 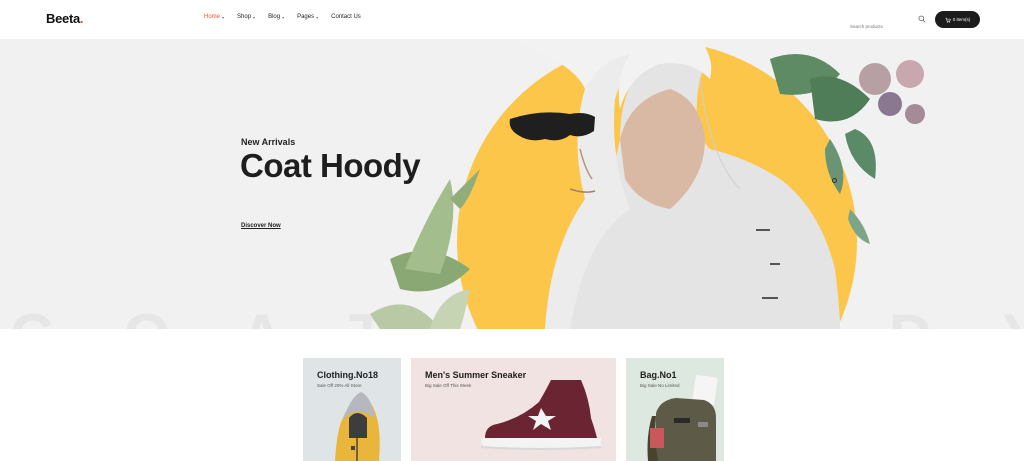 What do you see at coordinates (834, 180) in the screenshot?
I see `slider-dot` at bounding box center [834, 180].